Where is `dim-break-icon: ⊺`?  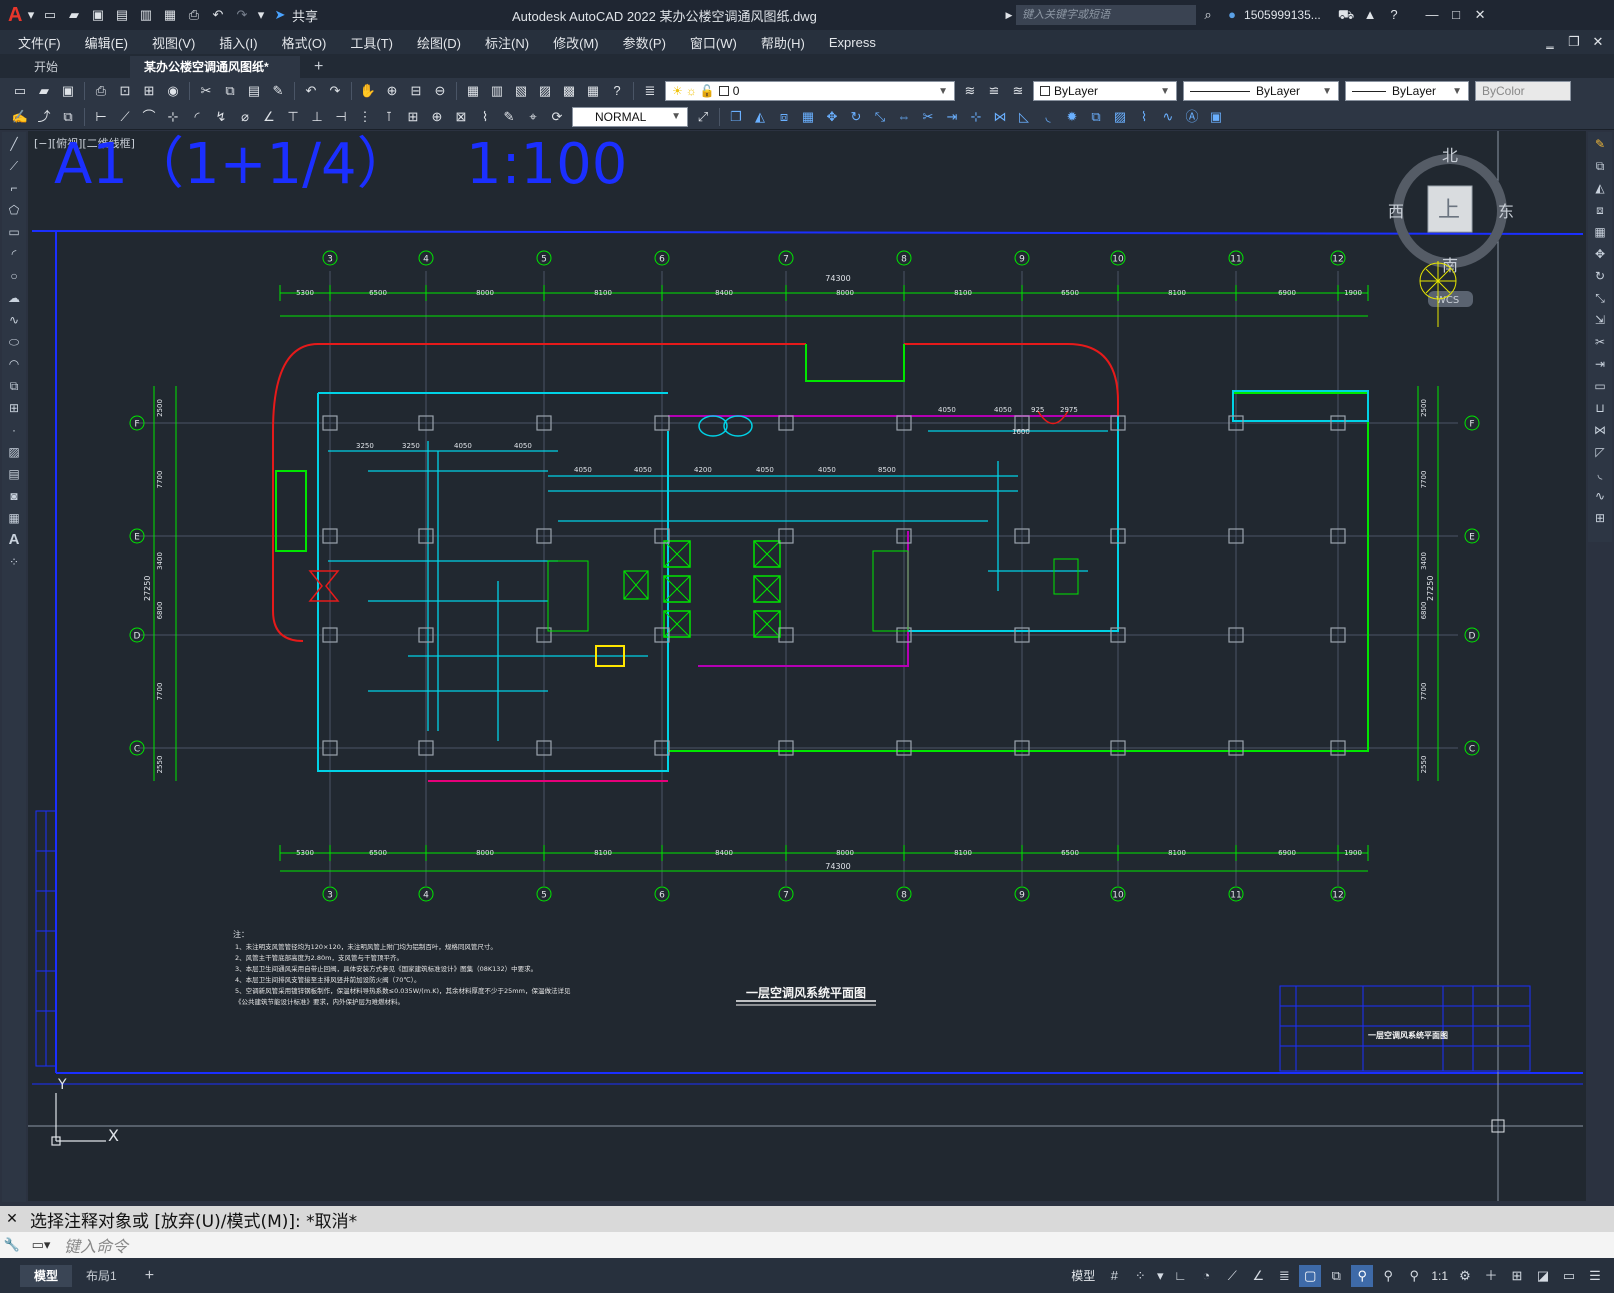 dim-break-icon: ⊺ is located at coordinates (389, 117).